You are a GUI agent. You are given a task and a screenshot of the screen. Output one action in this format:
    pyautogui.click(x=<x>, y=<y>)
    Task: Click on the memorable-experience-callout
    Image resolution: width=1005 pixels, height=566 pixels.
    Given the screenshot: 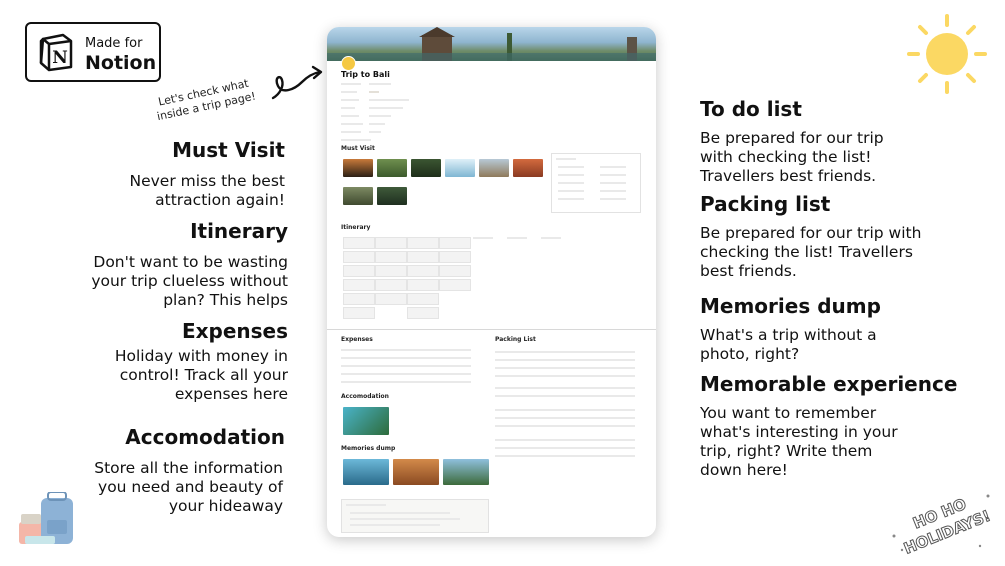 What is the action you would take?
    pyautogui.click(x=415, y=516)
    